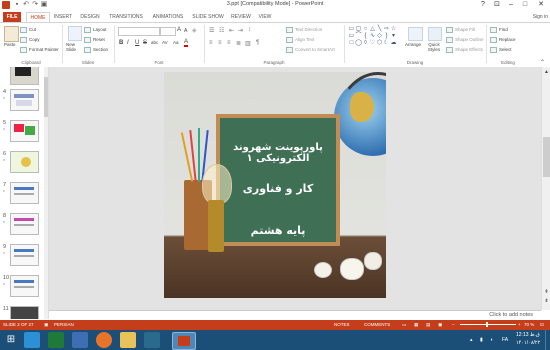 The width and height of the screenshot is (550, 350). Describe the element at coordinates (413, 44) in the screenshot. I see `arrange-button: Arrange` at that location.